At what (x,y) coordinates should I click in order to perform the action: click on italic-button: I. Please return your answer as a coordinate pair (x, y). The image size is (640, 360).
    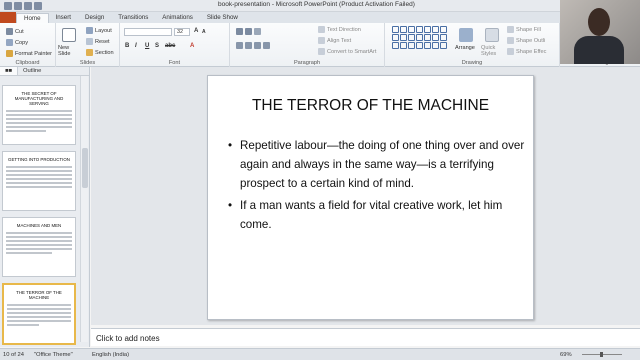
    Looking at the image, I should click on (136, 46).